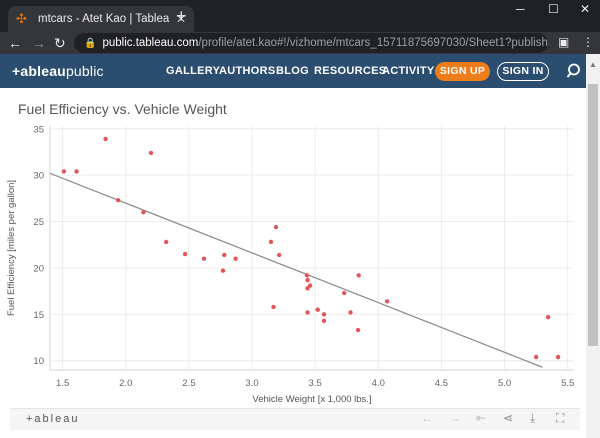 Image resolution: width=600 pixels, height=438 pixels. What do you see at coordinates (563, 42) in the screenshot?
I see `extension-icon: ▣` at bounding box center [563, 42].